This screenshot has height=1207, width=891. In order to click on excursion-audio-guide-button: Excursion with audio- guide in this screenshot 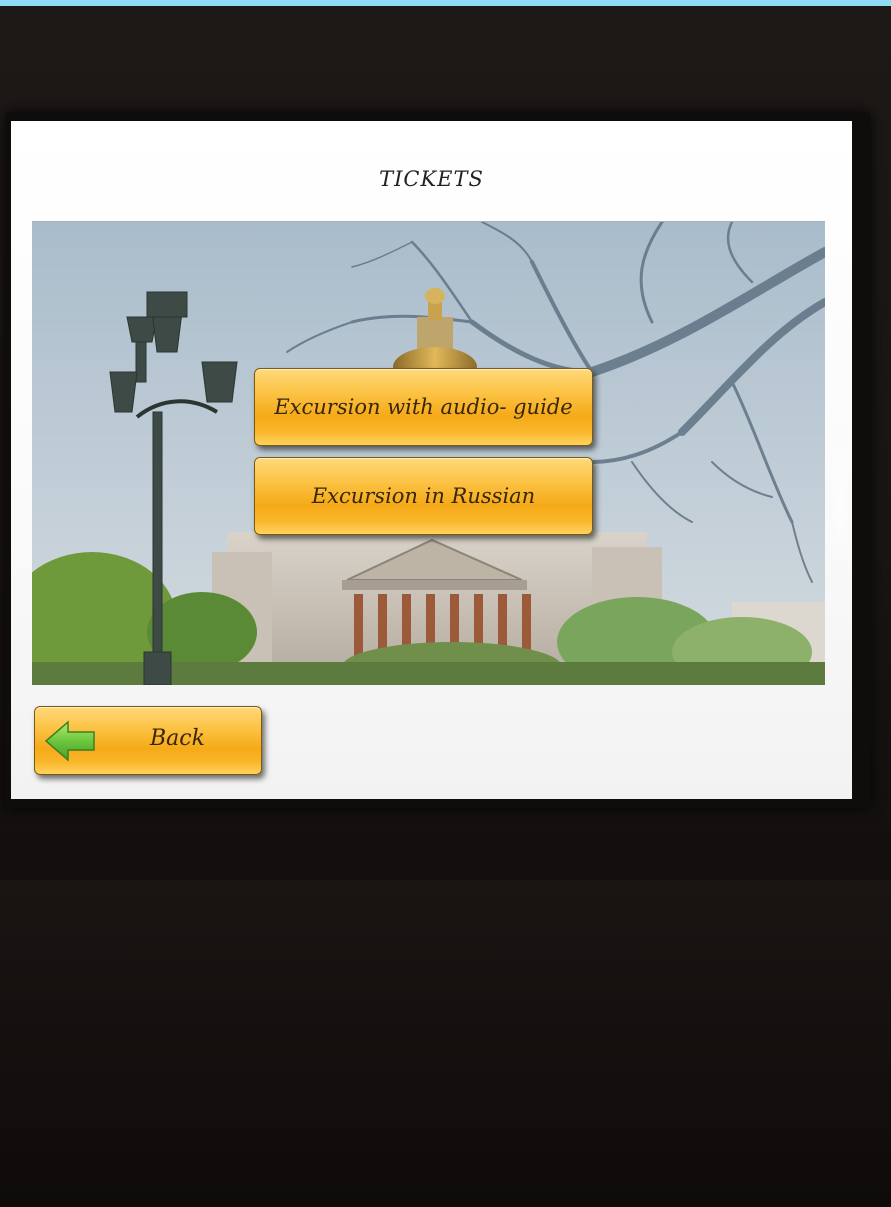, I will do `click(423, 407)`.